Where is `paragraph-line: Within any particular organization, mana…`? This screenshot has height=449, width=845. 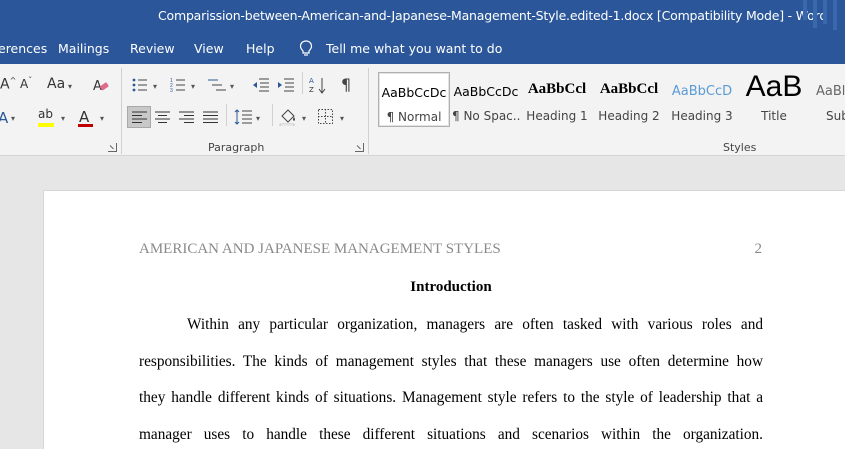
paragraph-line: Within any particular organization, mana… is located at coordinates (451, 325).